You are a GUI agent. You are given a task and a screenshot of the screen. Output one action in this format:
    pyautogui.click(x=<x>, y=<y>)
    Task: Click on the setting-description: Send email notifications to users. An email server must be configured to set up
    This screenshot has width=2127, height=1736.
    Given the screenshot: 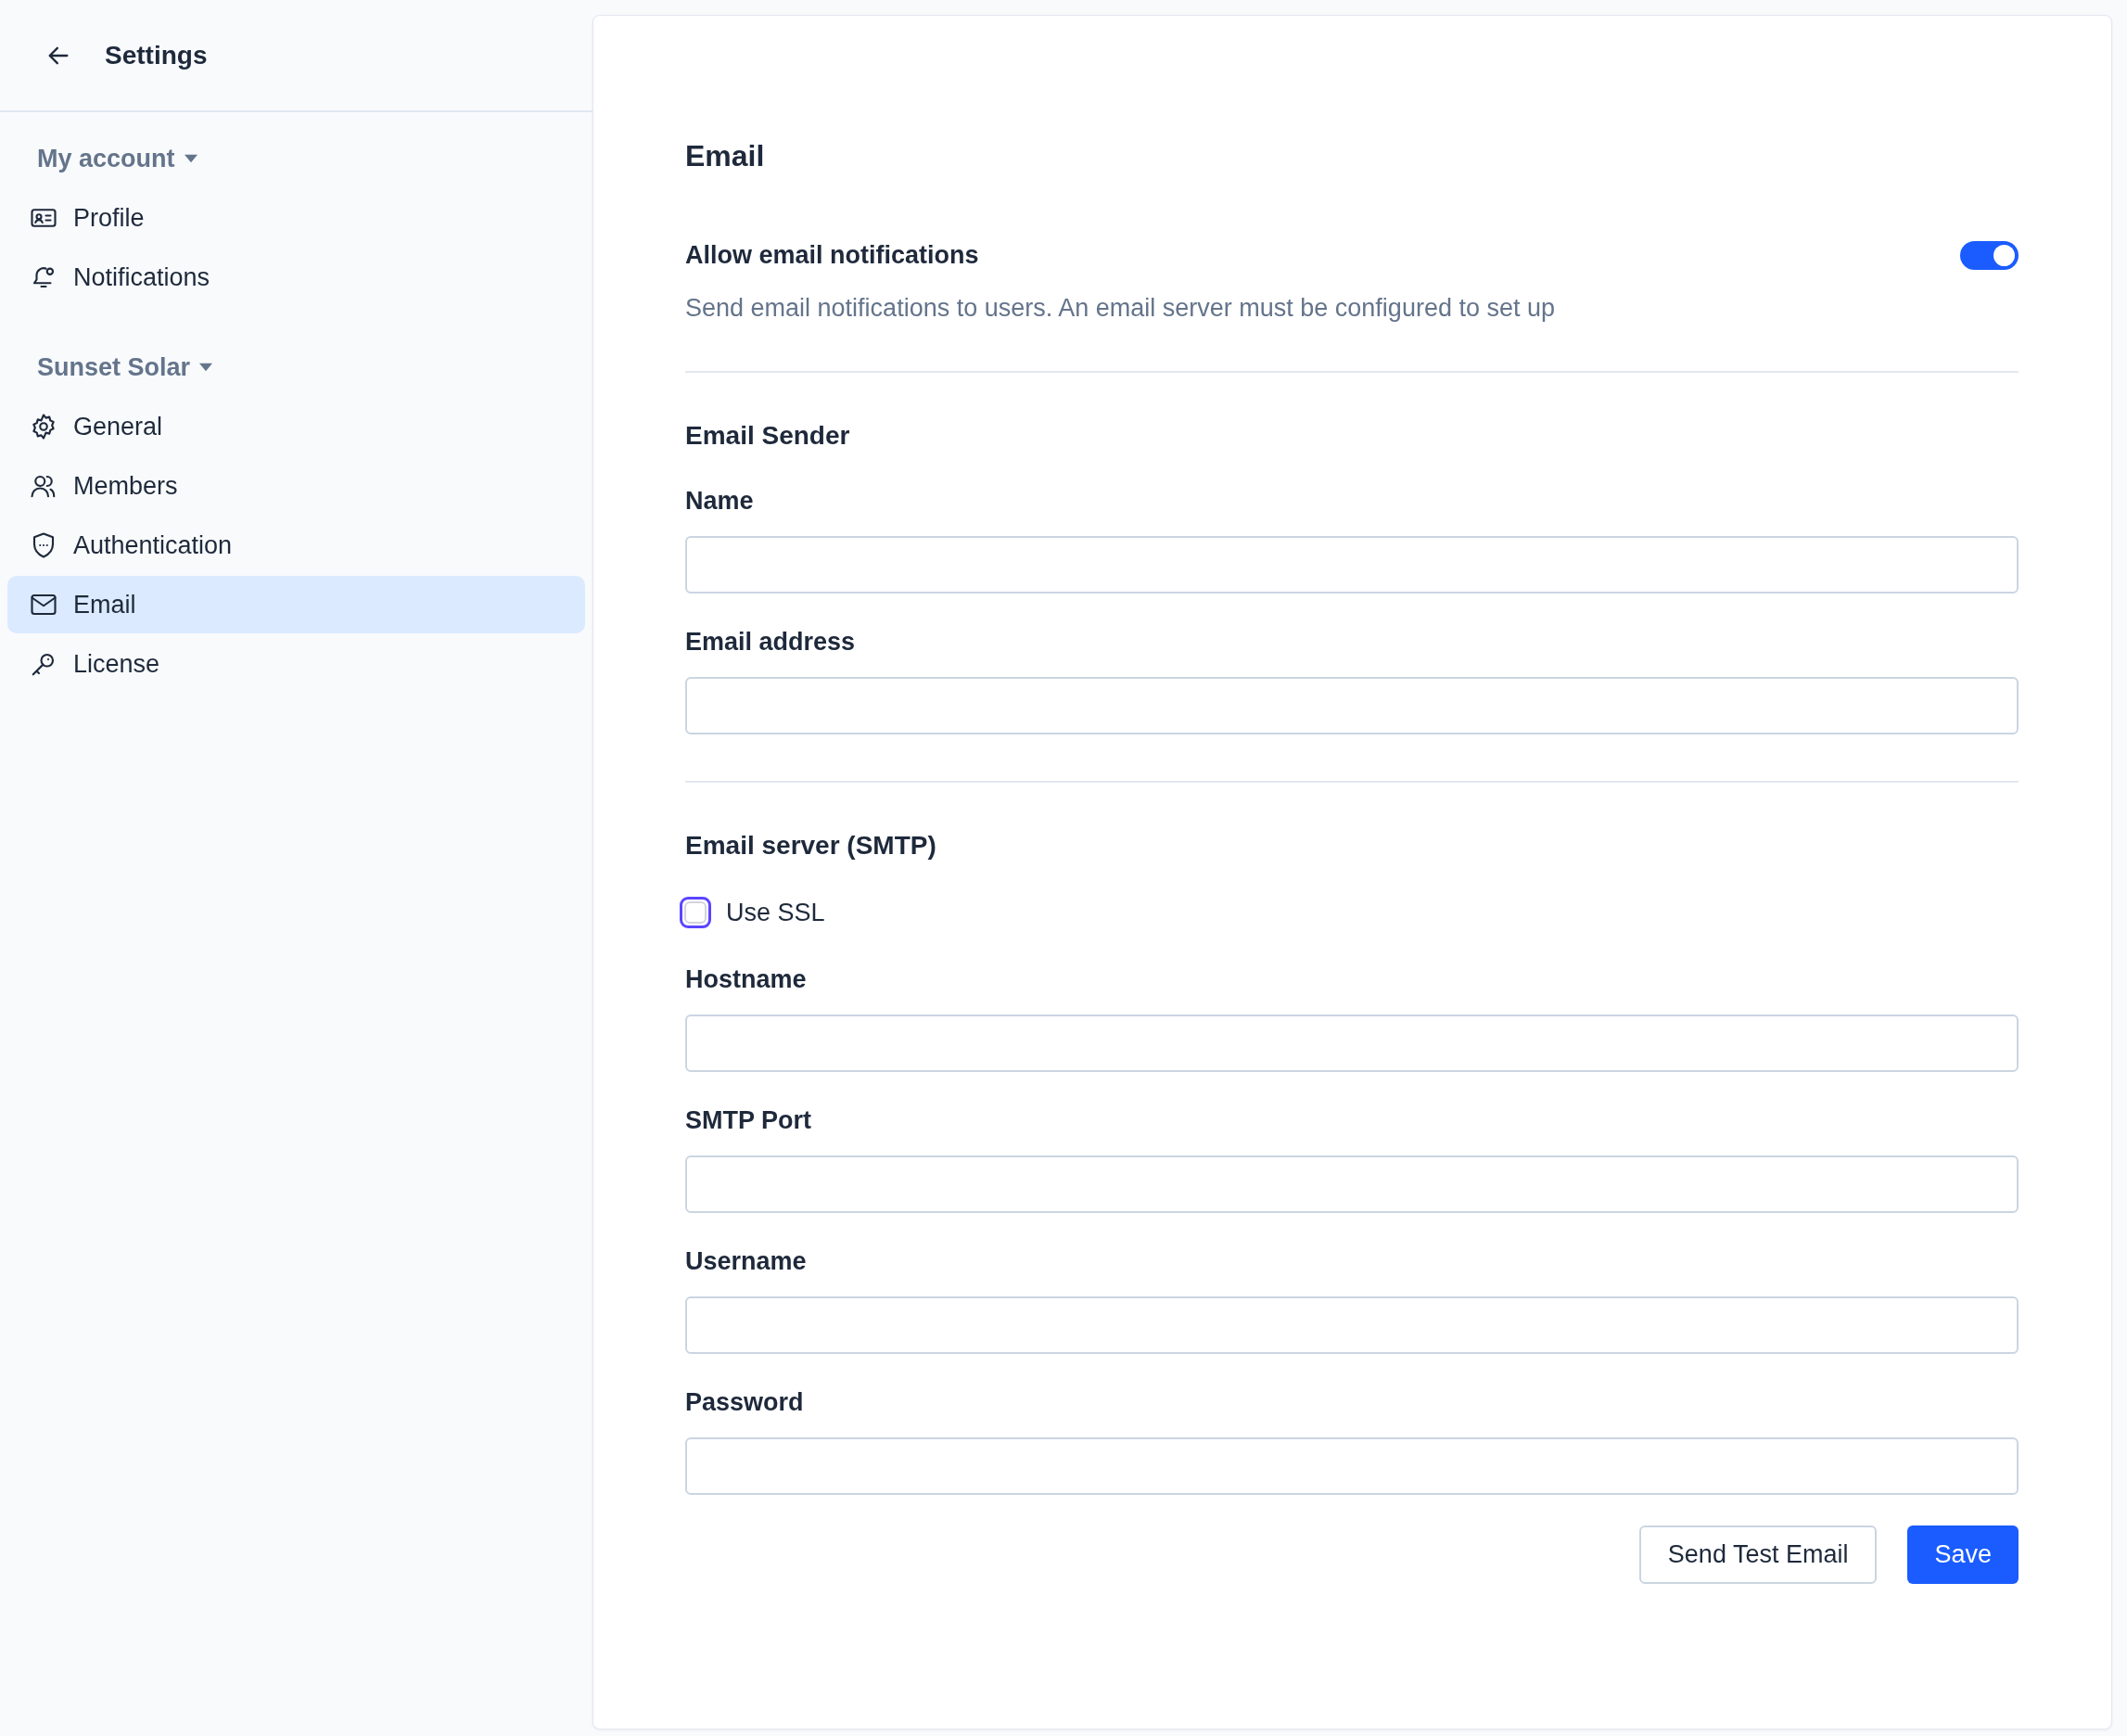 What is the action you would take?
    pyautogui.click(x=1121, y=308)
    